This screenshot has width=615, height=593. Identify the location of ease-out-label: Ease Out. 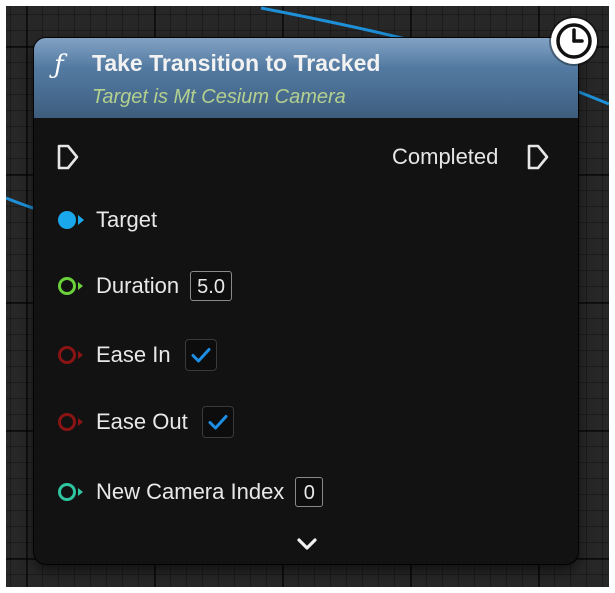
(142, 421).